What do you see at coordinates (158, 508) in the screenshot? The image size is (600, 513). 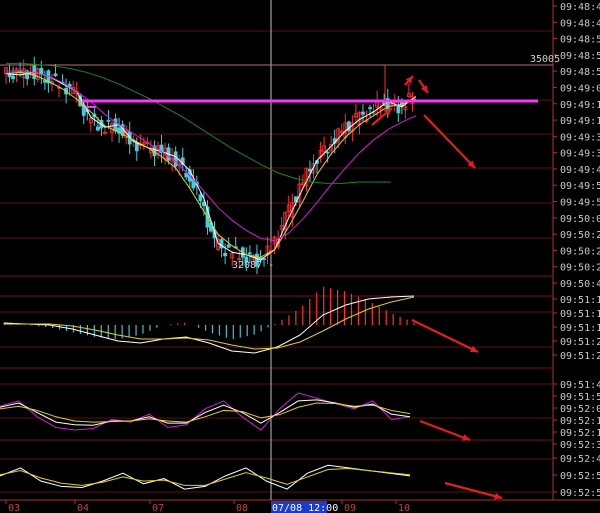 I see `x-tick-label: 07` at bounding box center [158, 508].